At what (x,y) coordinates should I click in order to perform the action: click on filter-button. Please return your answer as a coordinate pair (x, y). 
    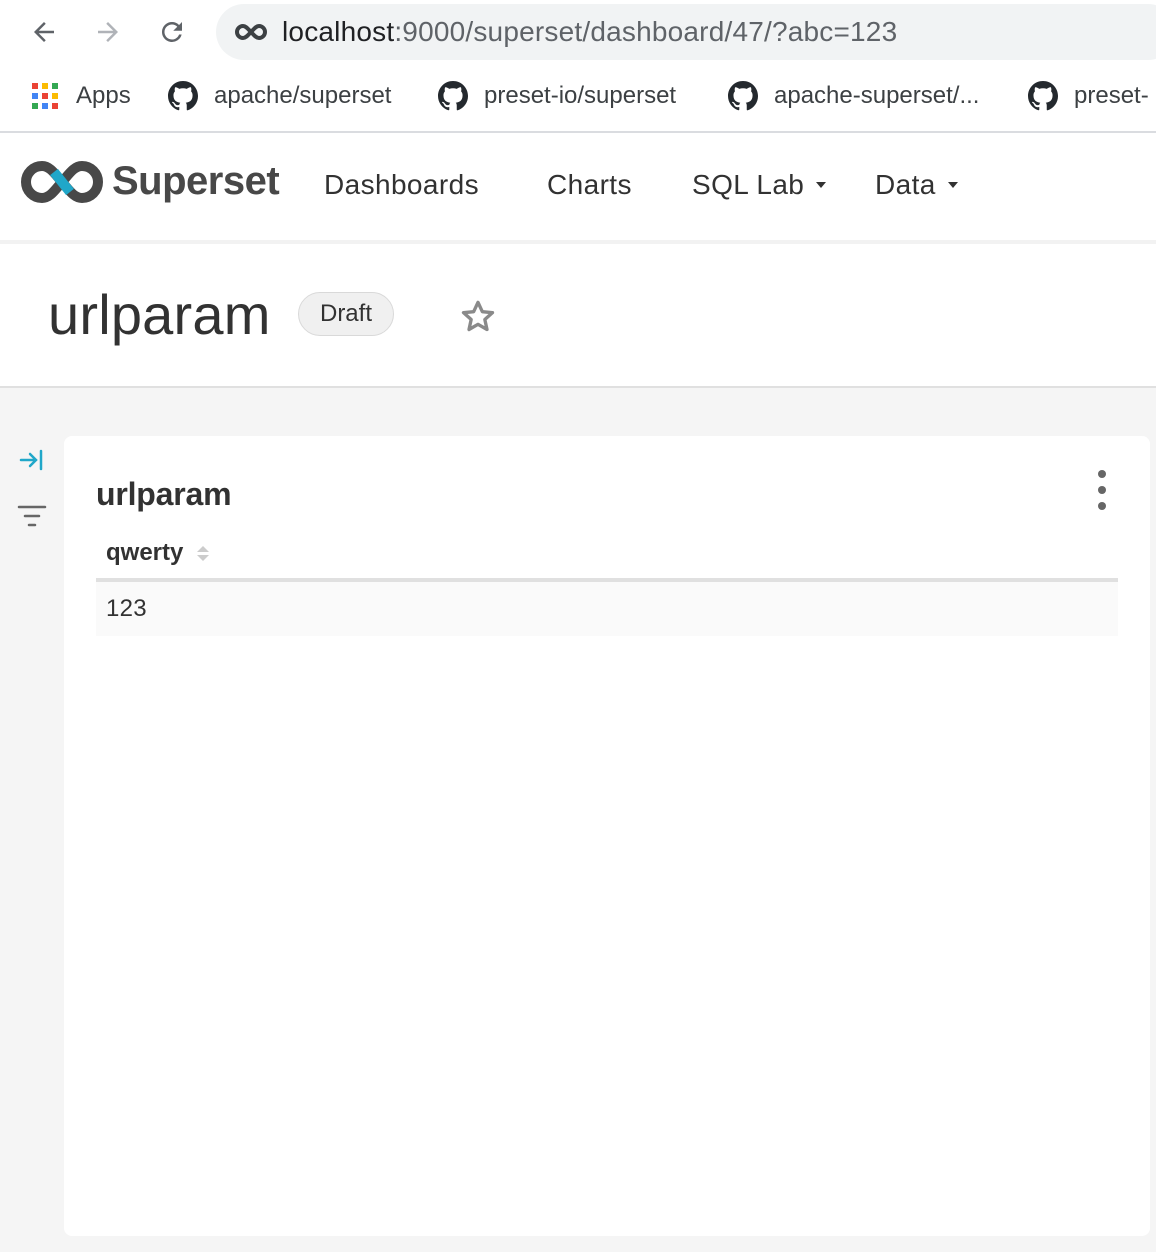
    Looking at the image, I should click on (32, 516).